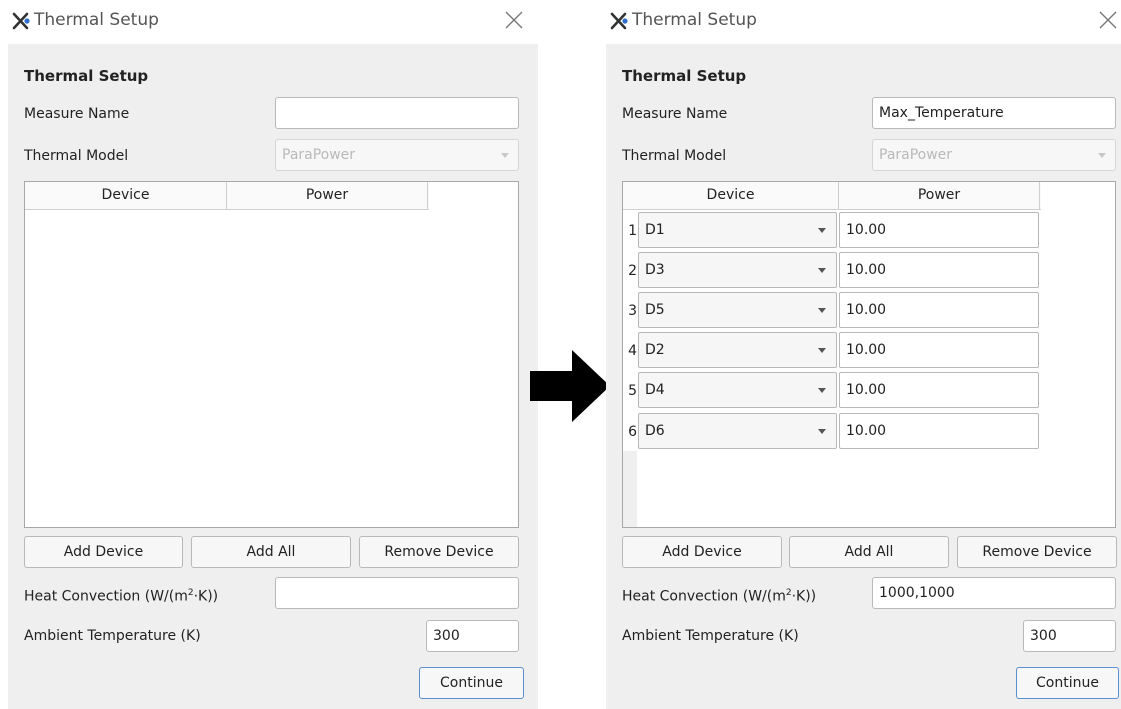 The image size is (1121, 709). Describe the element at coordinates (939, 431) in the screenshot. I see `power-input-row-6: 10.00` at that location.